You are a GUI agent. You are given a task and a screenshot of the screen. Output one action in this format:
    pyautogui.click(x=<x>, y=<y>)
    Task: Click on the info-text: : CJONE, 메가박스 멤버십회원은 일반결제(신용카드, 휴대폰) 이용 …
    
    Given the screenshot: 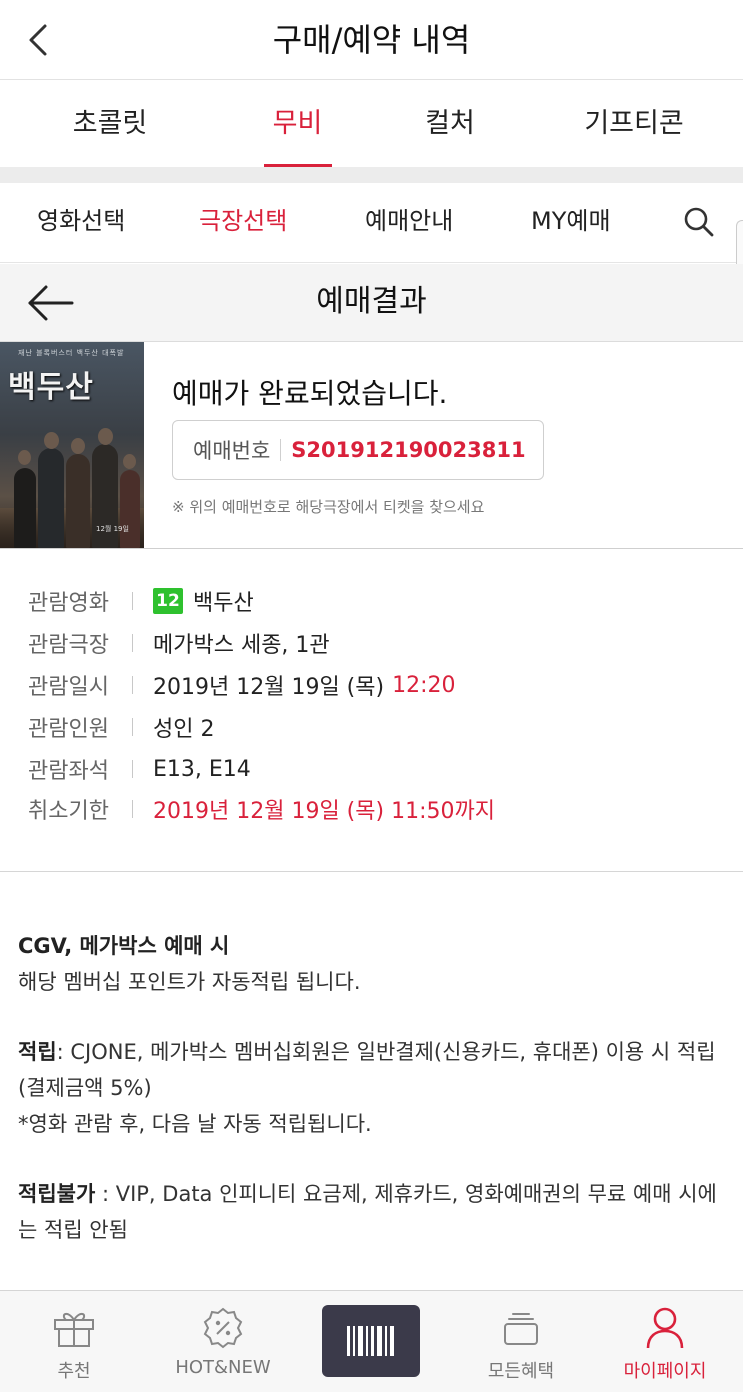 What is the action you would take?
    pyautogui.click(x=367, y=1070)
    